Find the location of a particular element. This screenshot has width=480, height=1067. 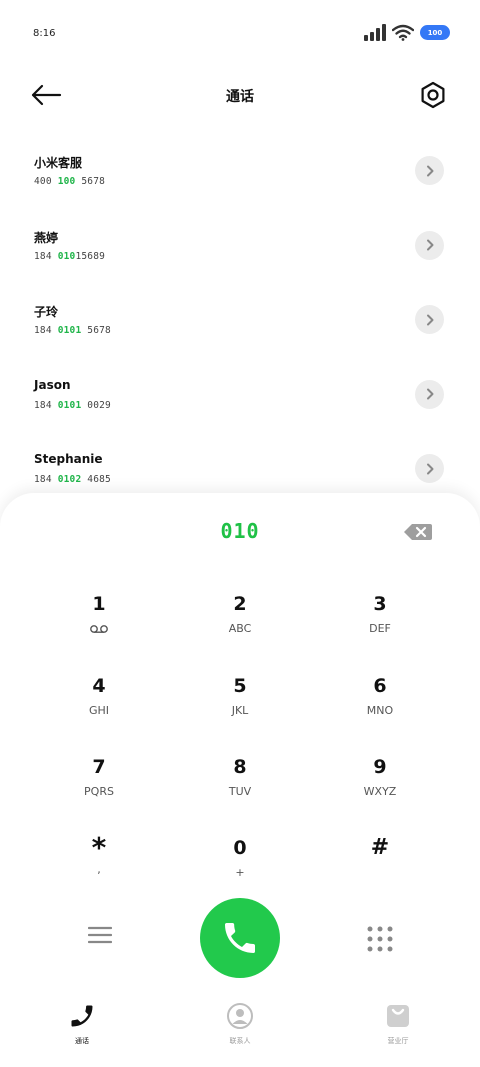

backspace-icon is located at coordinates (418, 532).